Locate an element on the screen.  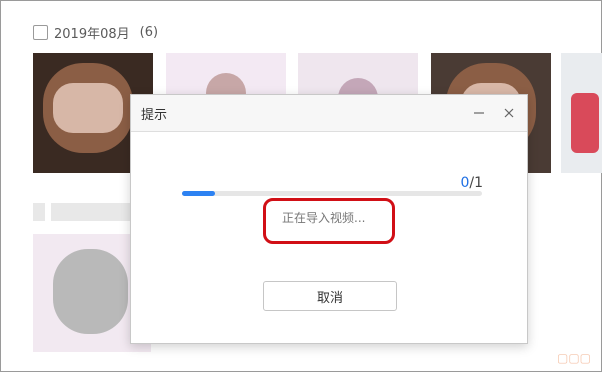
progress-count: 0/1 is located at coordinates (471, 183).